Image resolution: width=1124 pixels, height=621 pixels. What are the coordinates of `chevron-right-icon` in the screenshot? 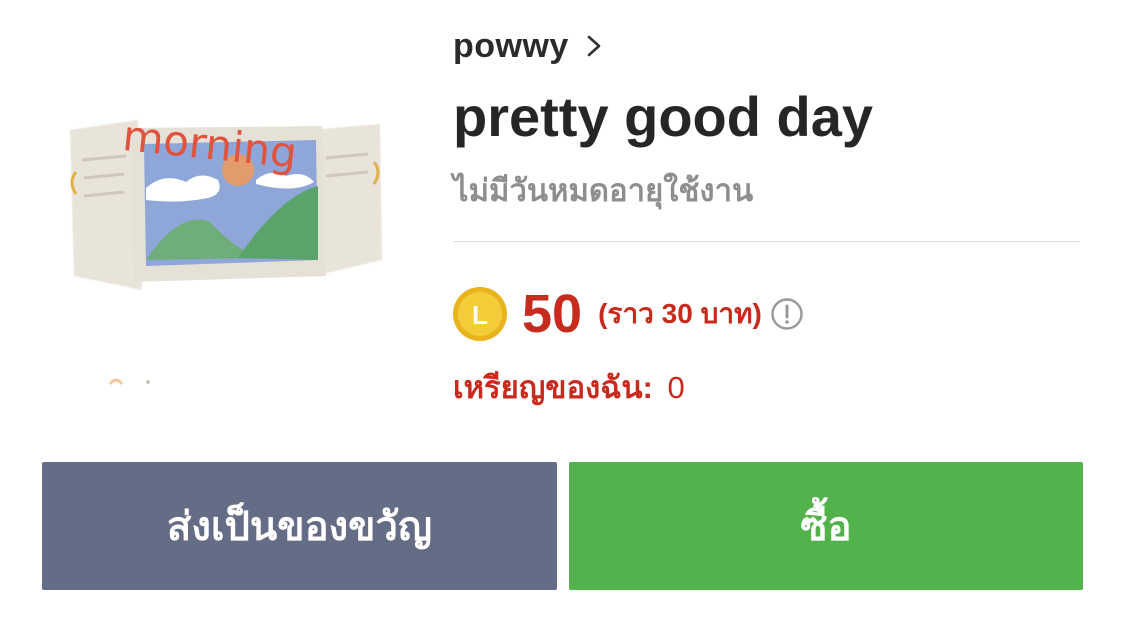 It's located at (594, 46).